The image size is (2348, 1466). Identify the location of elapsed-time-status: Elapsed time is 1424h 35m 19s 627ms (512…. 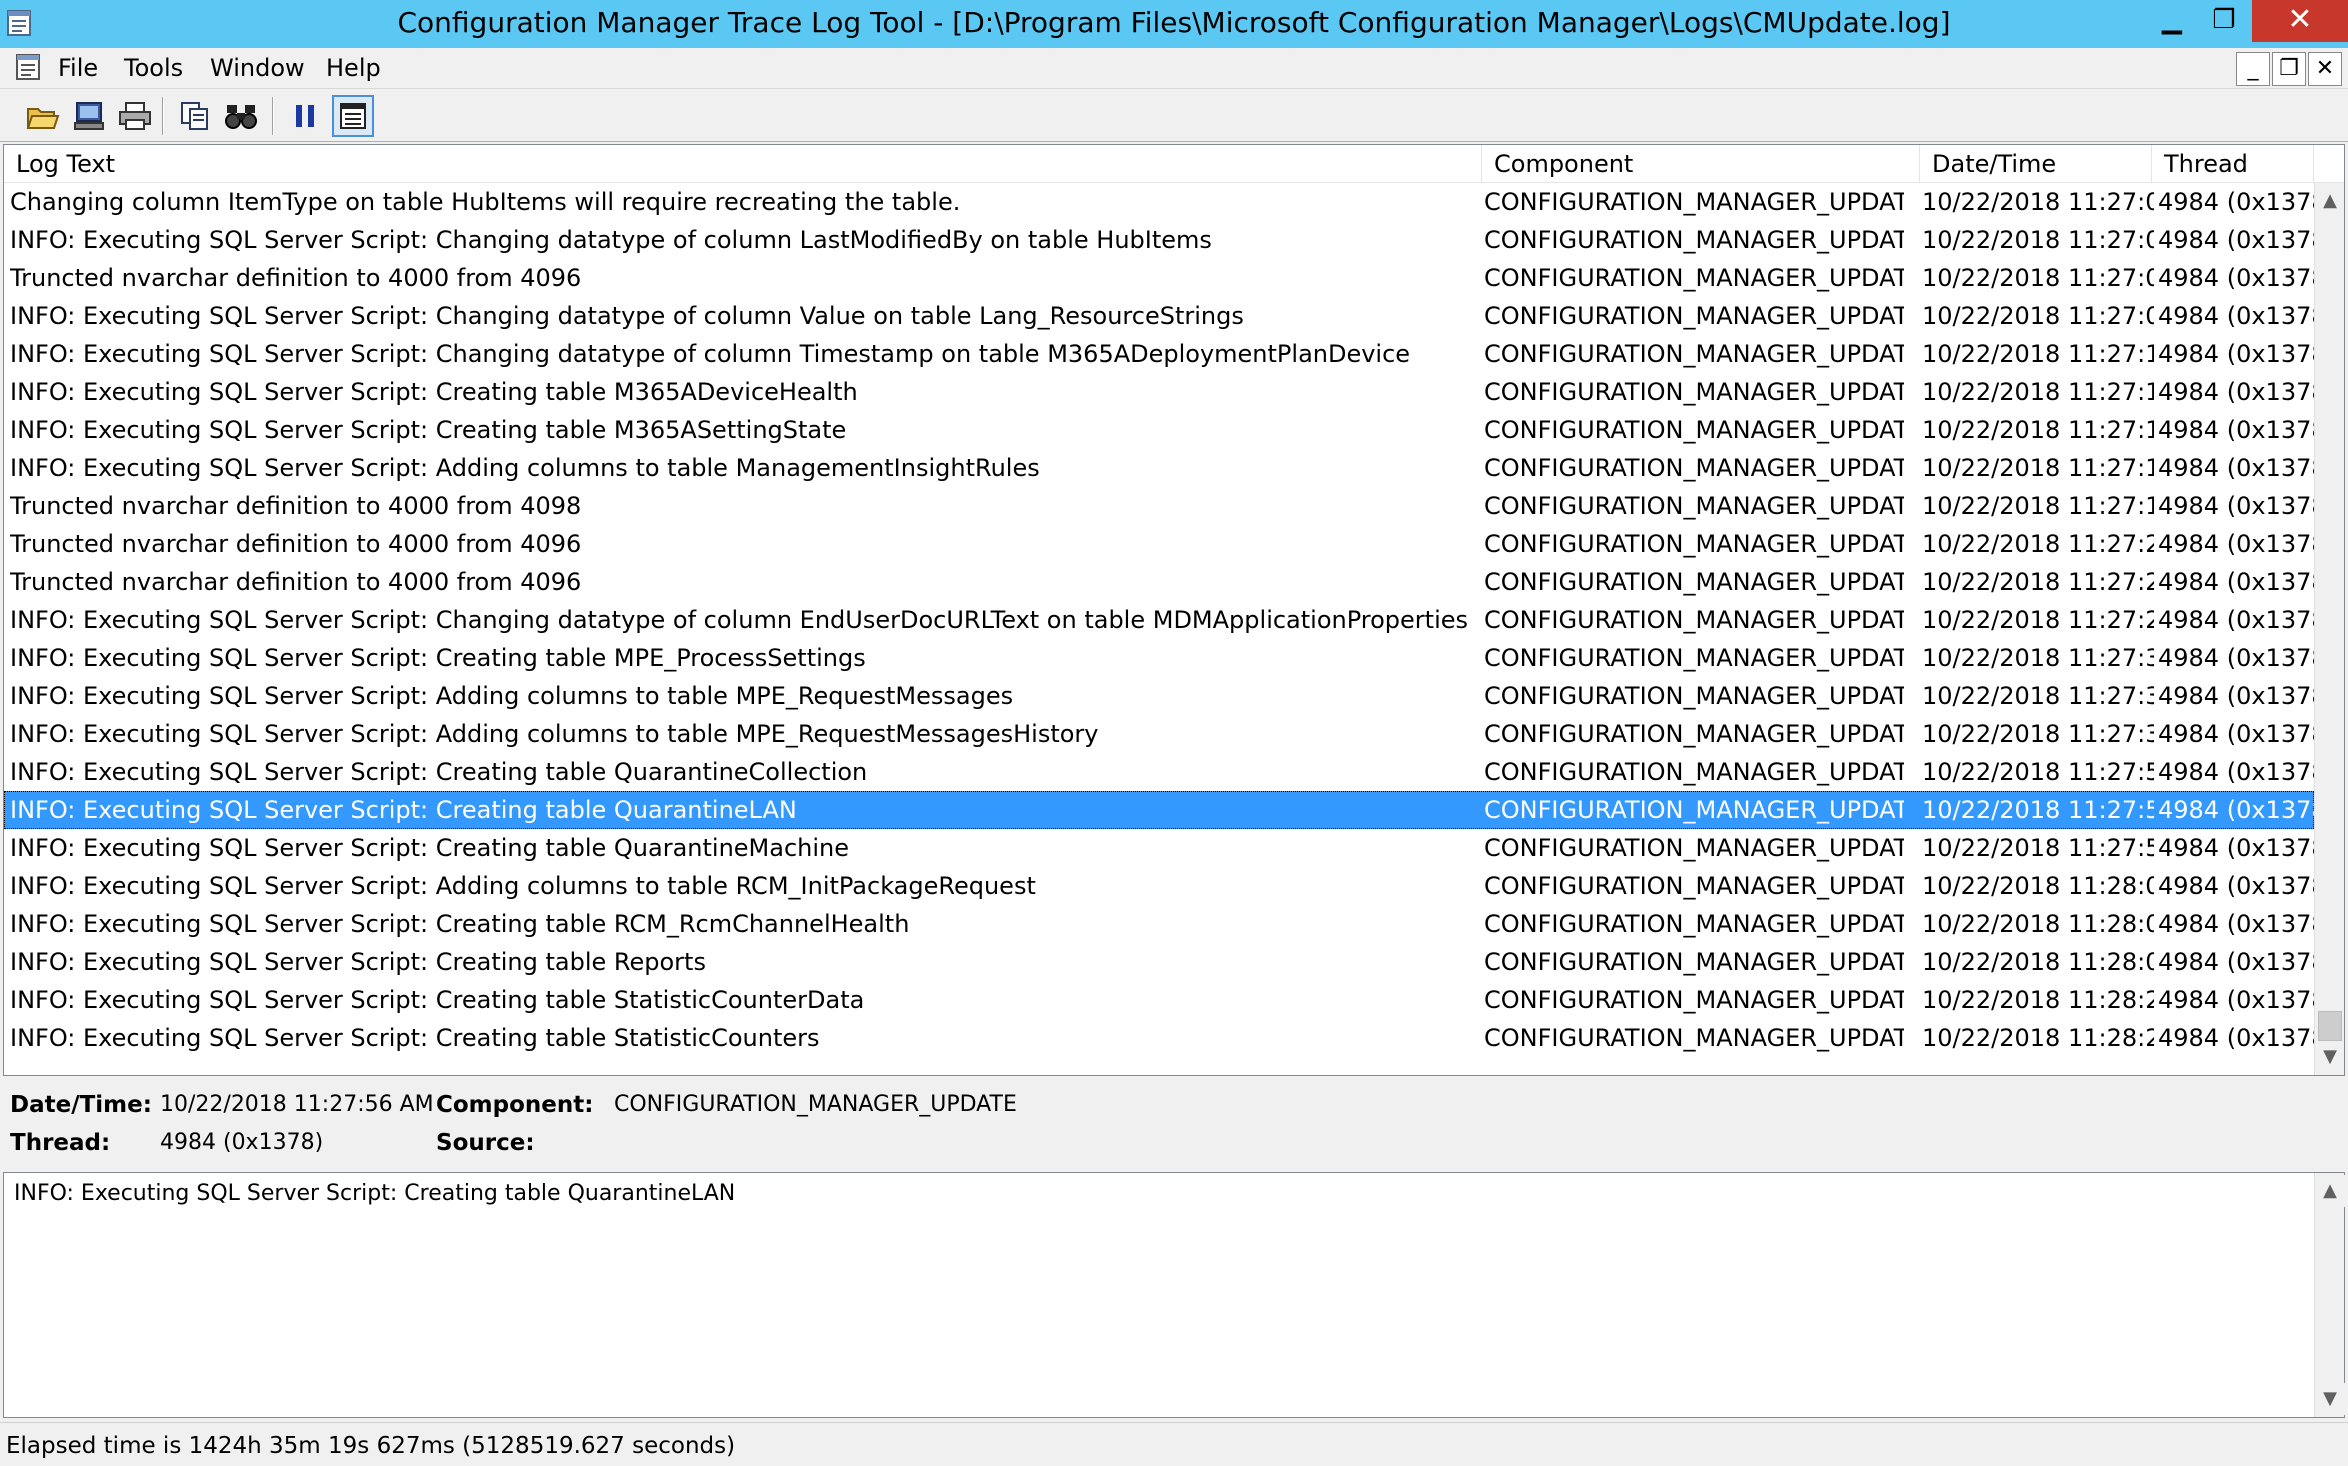
(371, 1446).